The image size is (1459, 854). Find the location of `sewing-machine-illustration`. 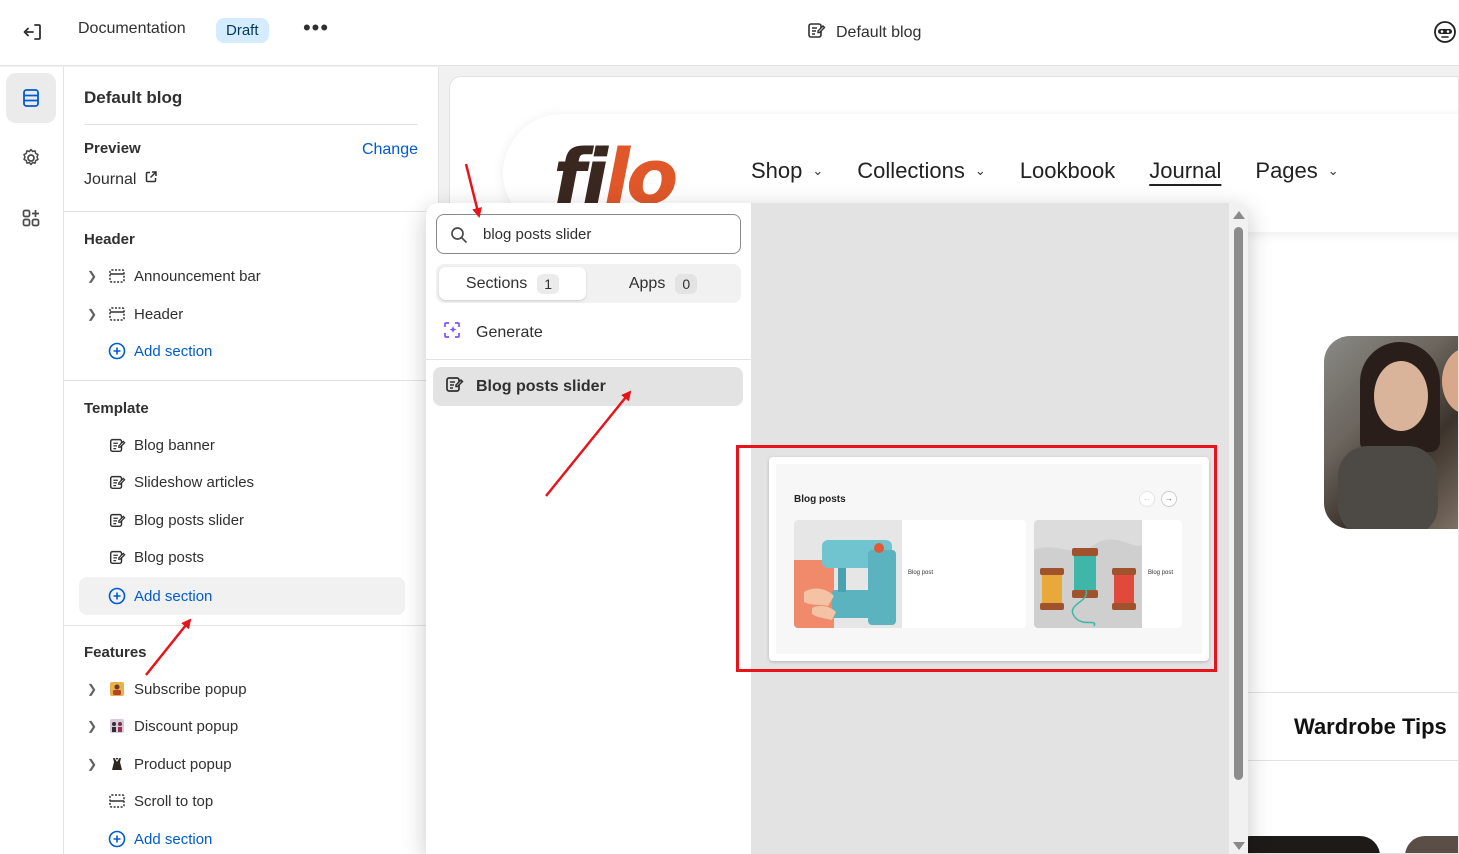

sewing-machine-illustration is located at coordinates (848, 574).